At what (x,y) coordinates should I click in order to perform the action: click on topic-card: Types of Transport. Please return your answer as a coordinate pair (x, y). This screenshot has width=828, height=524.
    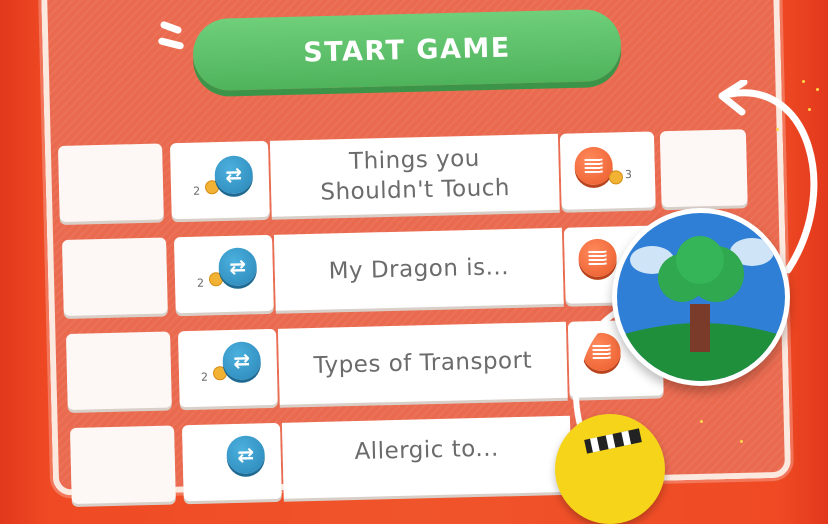
    Looking at the image, I should click on (422, 363).